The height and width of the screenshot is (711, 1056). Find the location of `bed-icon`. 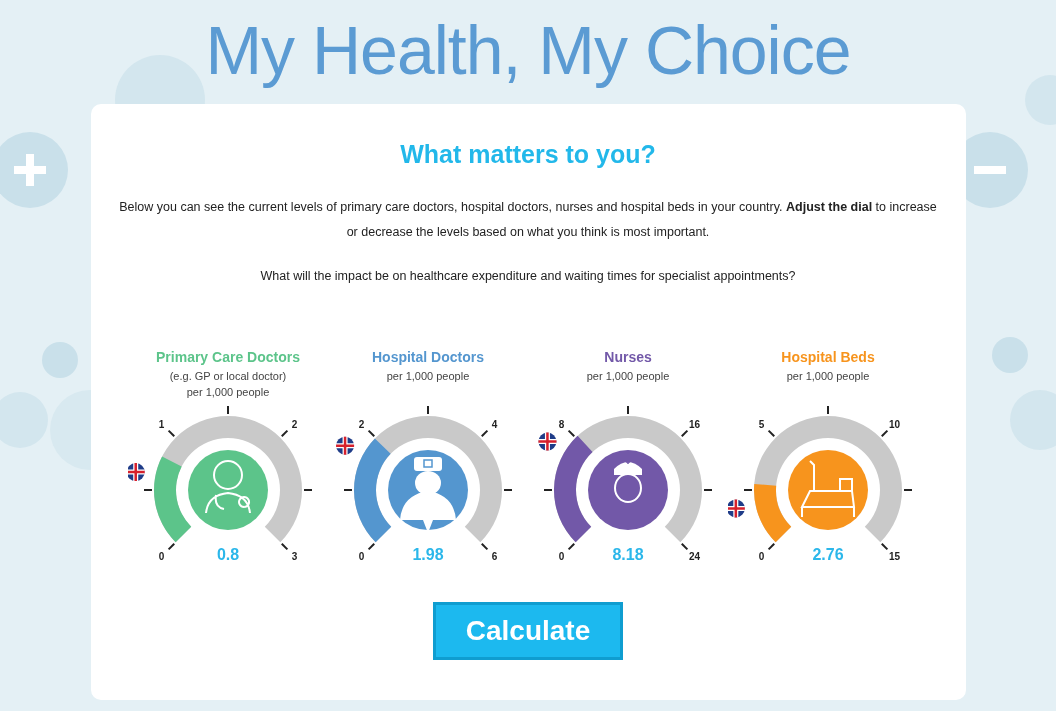

bed-icon is located at coordinates (828, 489).